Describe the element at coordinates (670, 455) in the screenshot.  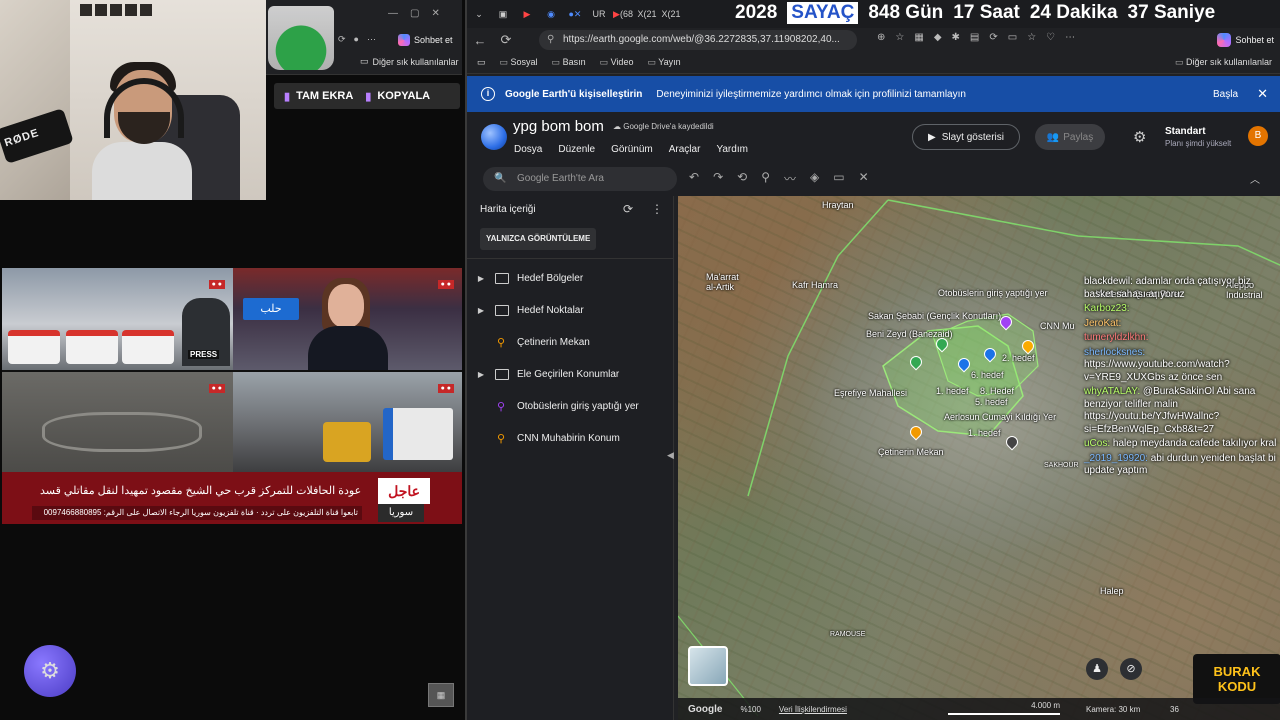
I see `panel-collapse-icon: ◀` at that location.